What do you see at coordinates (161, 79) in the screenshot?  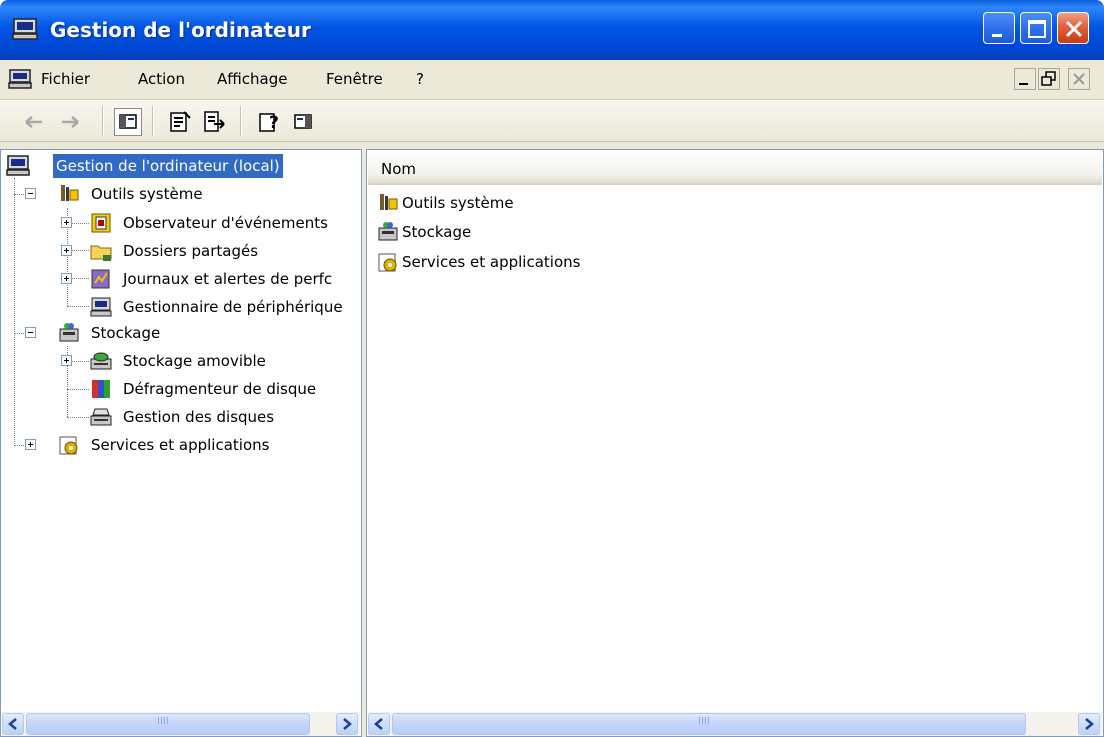 I see `menu-action: Action` at bounding box center [161, 79].